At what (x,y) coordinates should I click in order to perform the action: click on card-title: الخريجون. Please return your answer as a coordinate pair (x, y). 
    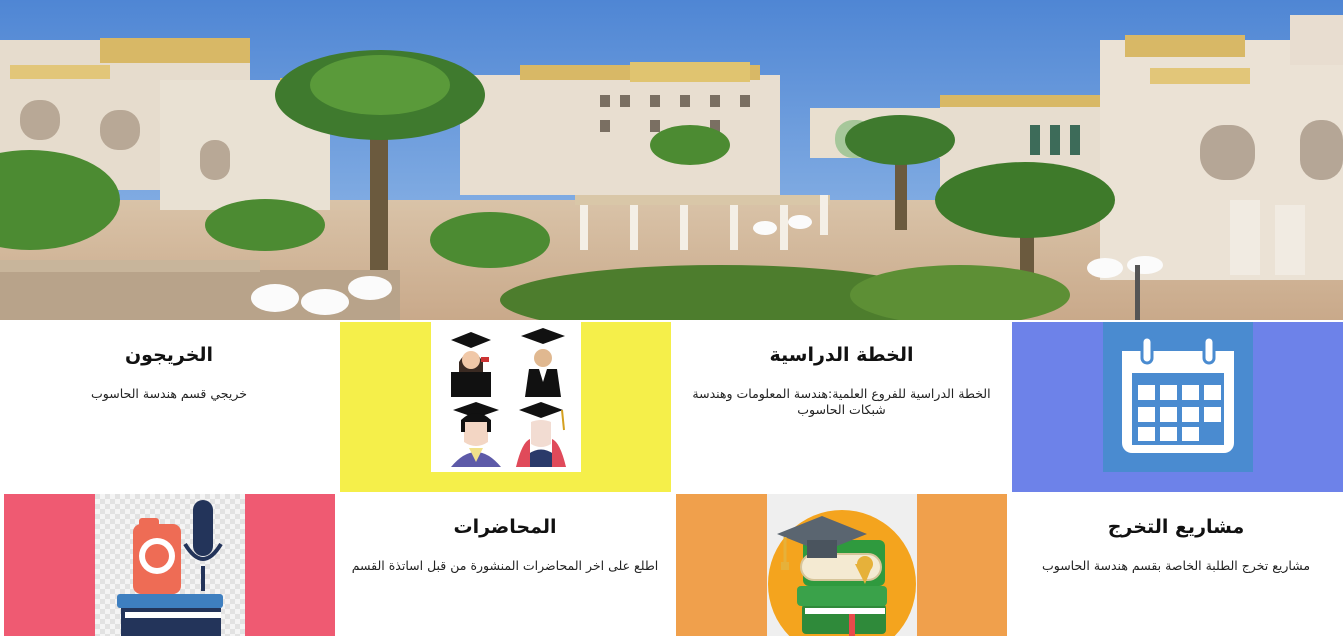
    Looking at the image, I should click on (169, 355).